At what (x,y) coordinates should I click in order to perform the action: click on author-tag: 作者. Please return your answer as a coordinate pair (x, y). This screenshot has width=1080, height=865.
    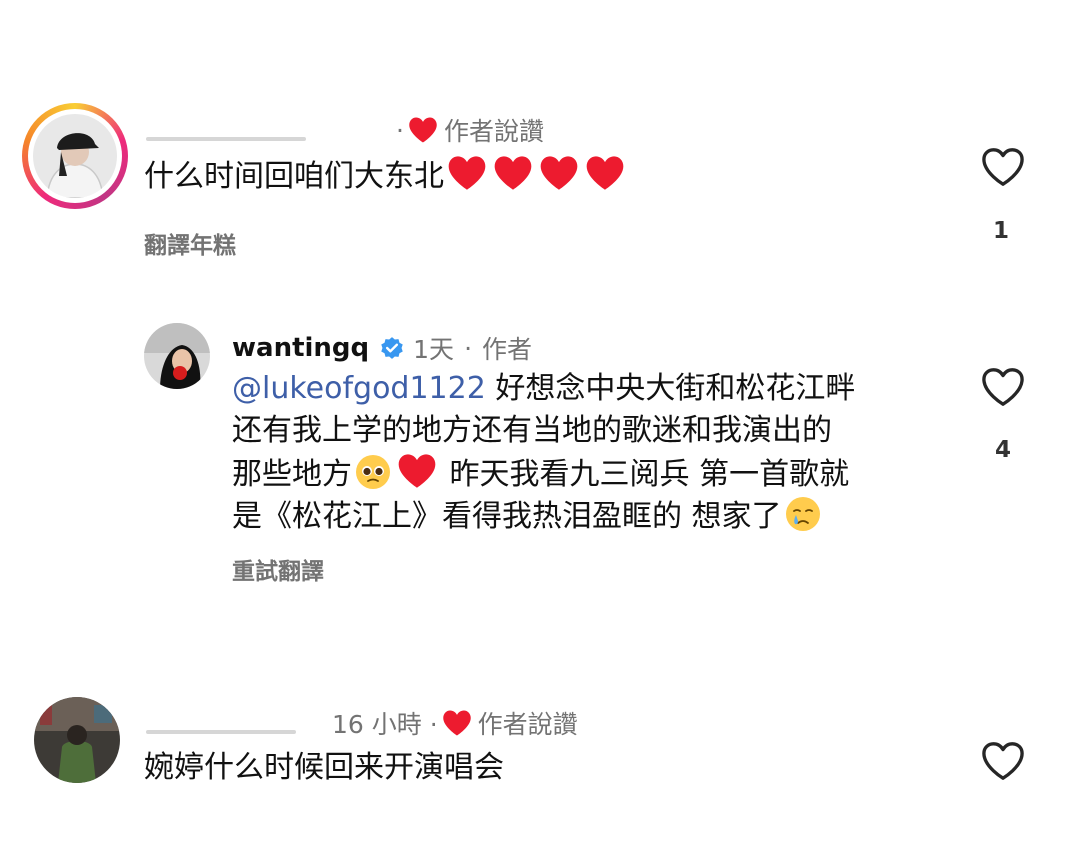
    Looking at the image, I should click on (507, 349).